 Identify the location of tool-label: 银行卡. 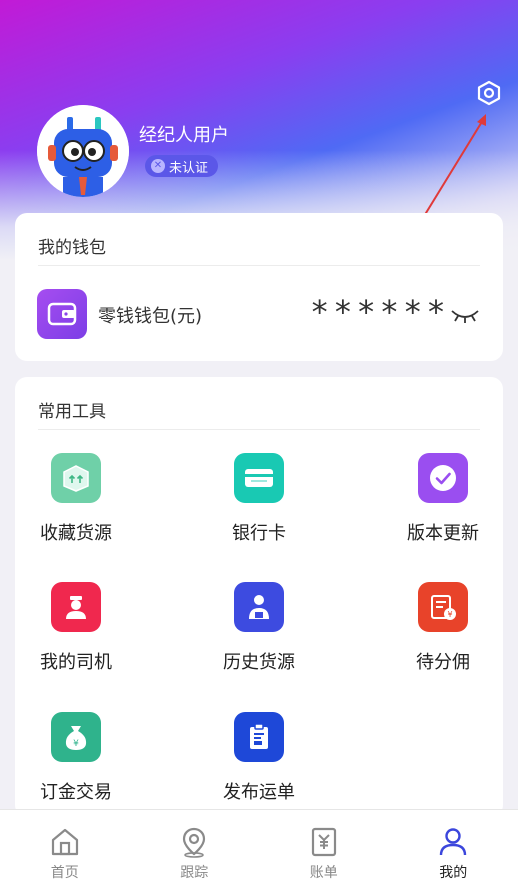
(259, 533).